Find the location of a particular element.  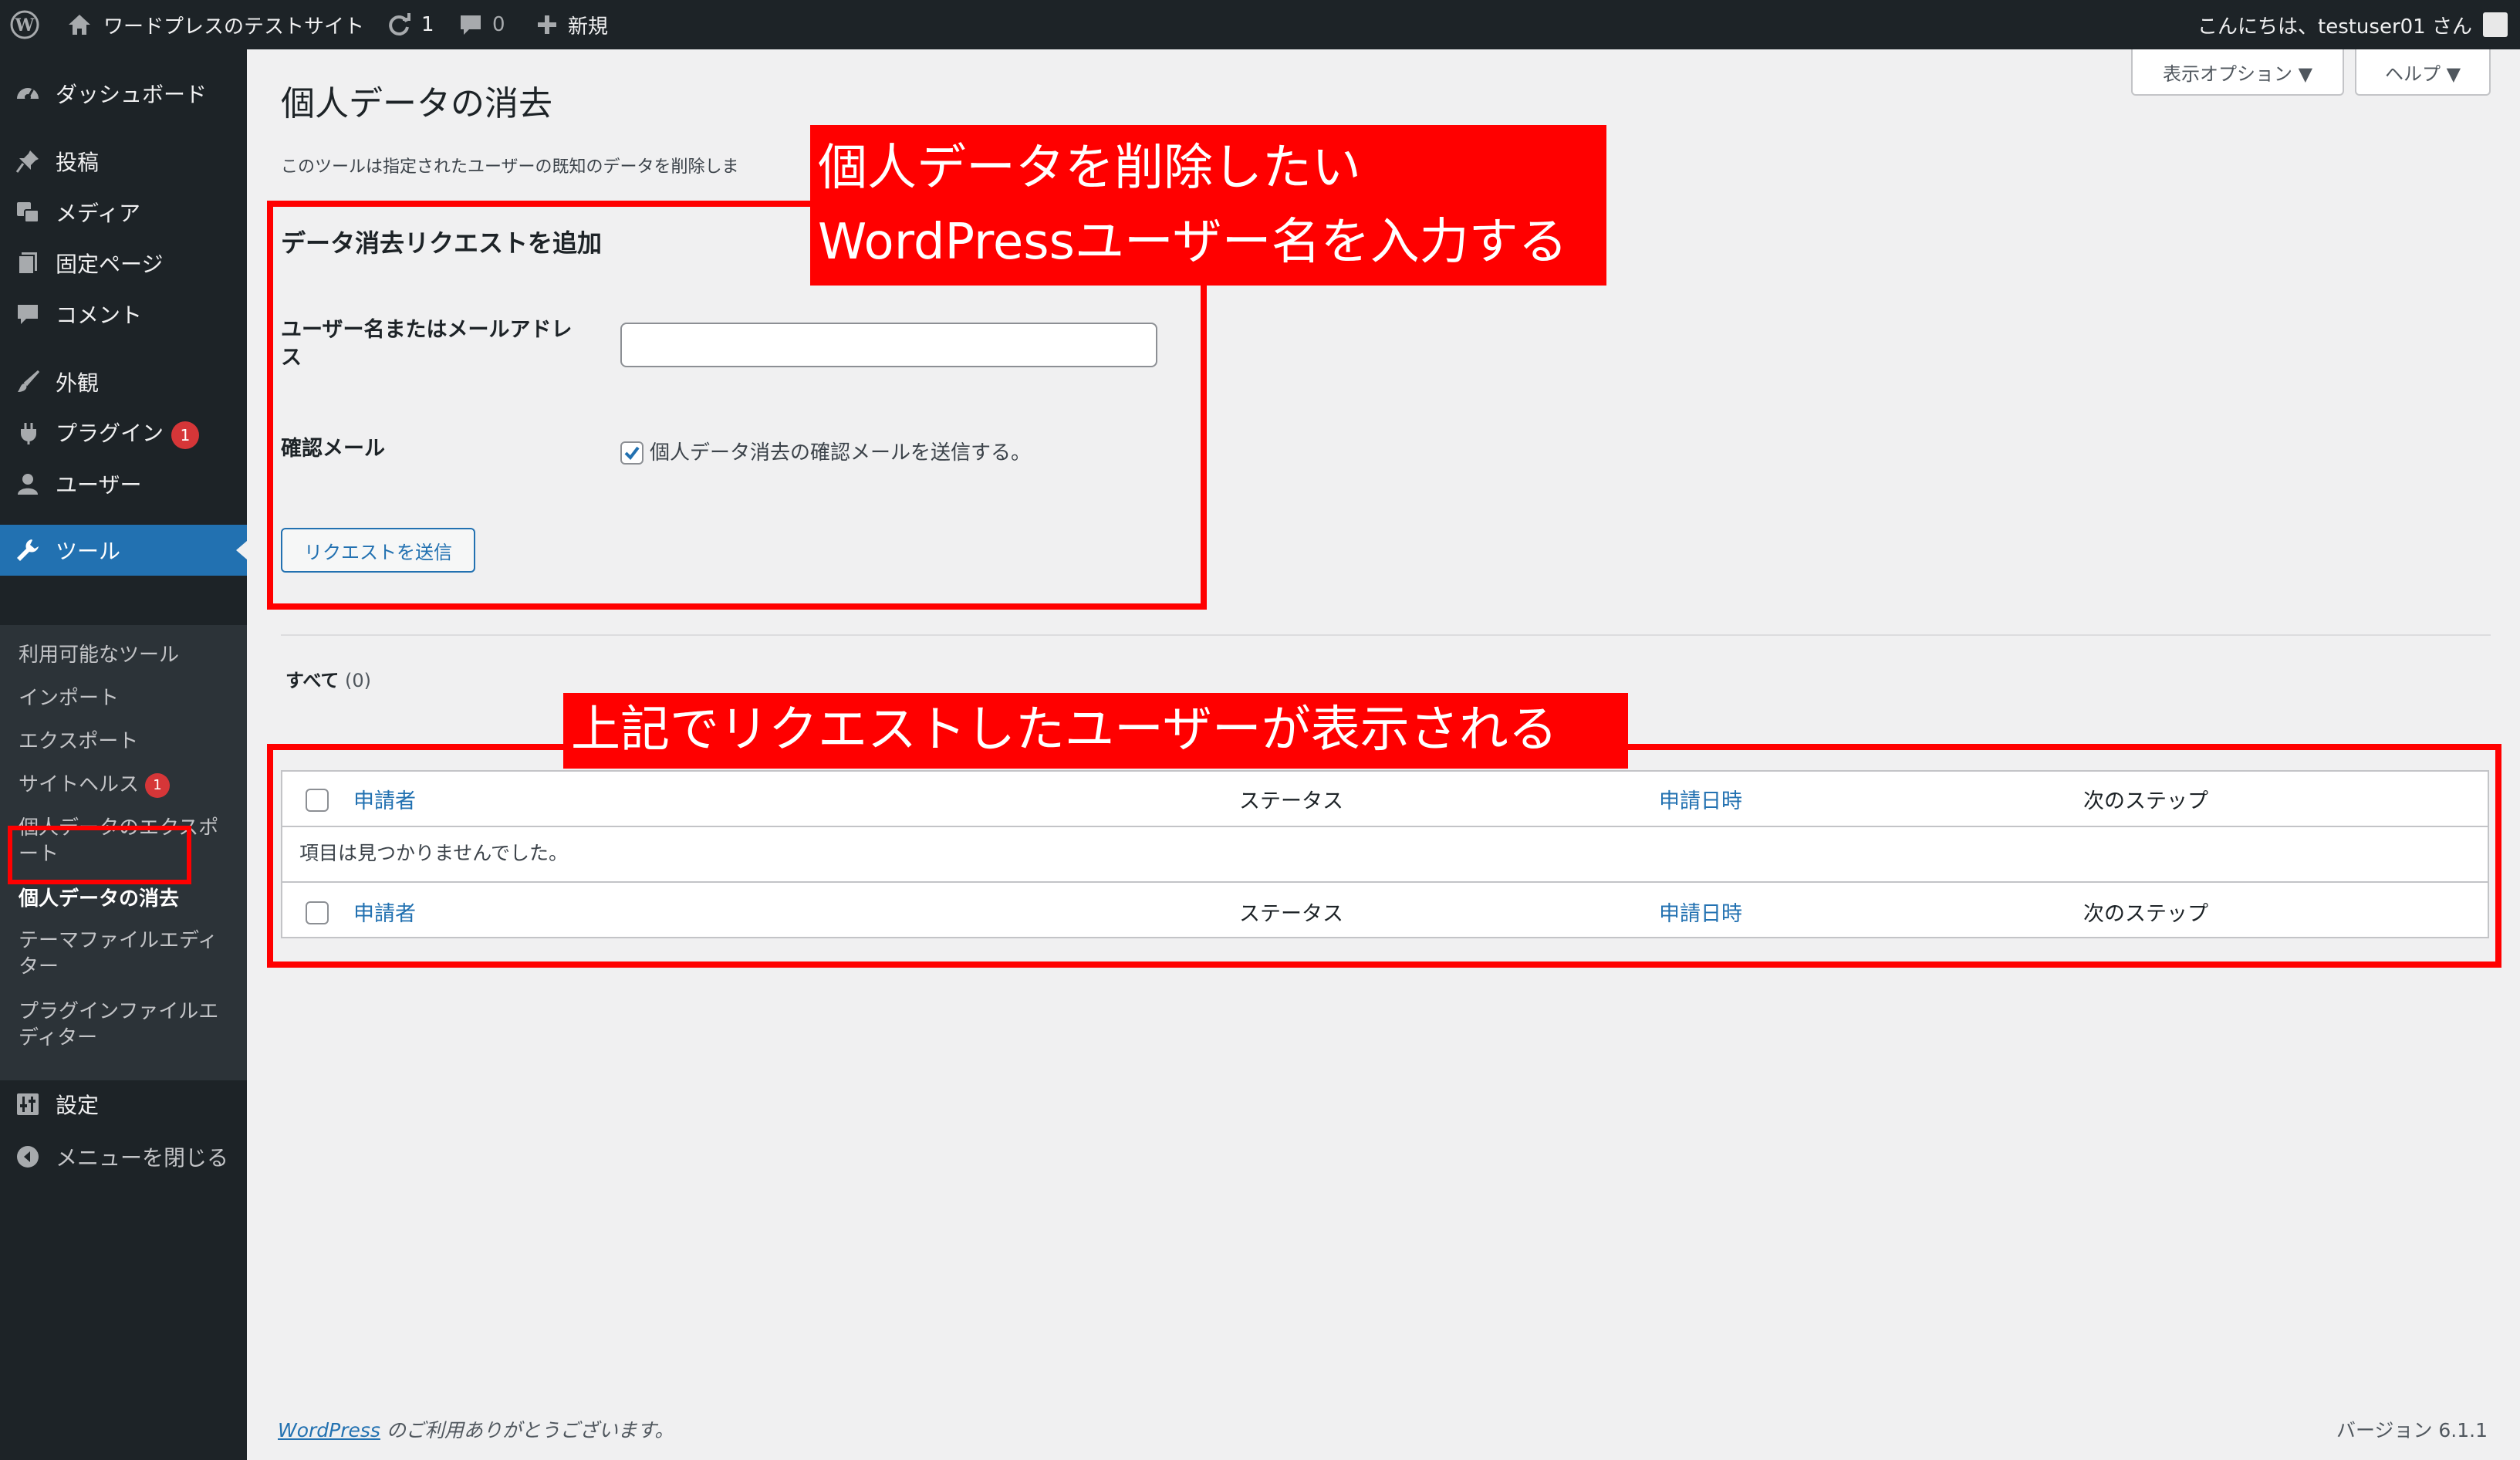

menu-users: ユーザー is located at coordinates (124, 484).